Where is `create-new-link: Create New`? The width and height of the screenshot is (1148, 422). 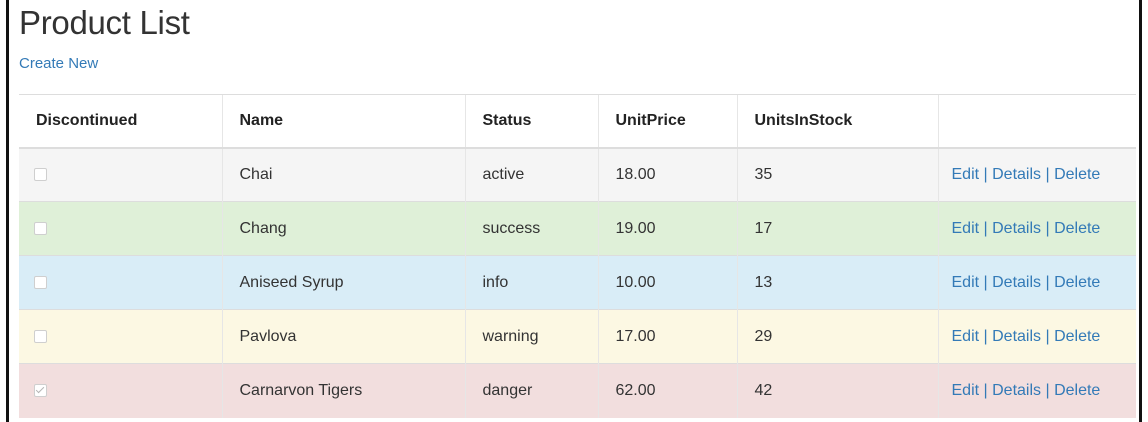
create-new-link: Create New is located at coordinates (58, 63).